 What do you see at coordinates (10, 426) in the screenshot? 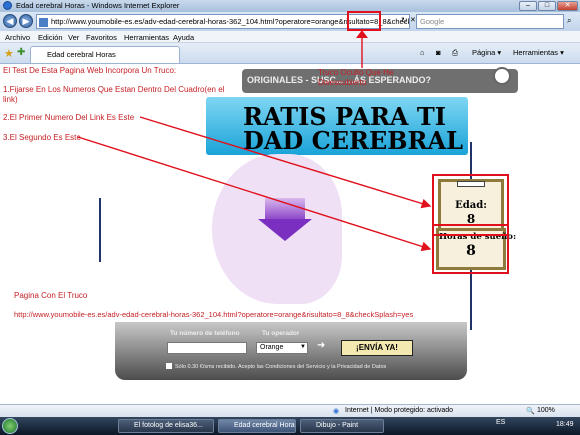
I see `start-button` at bounding box center [10, 426].